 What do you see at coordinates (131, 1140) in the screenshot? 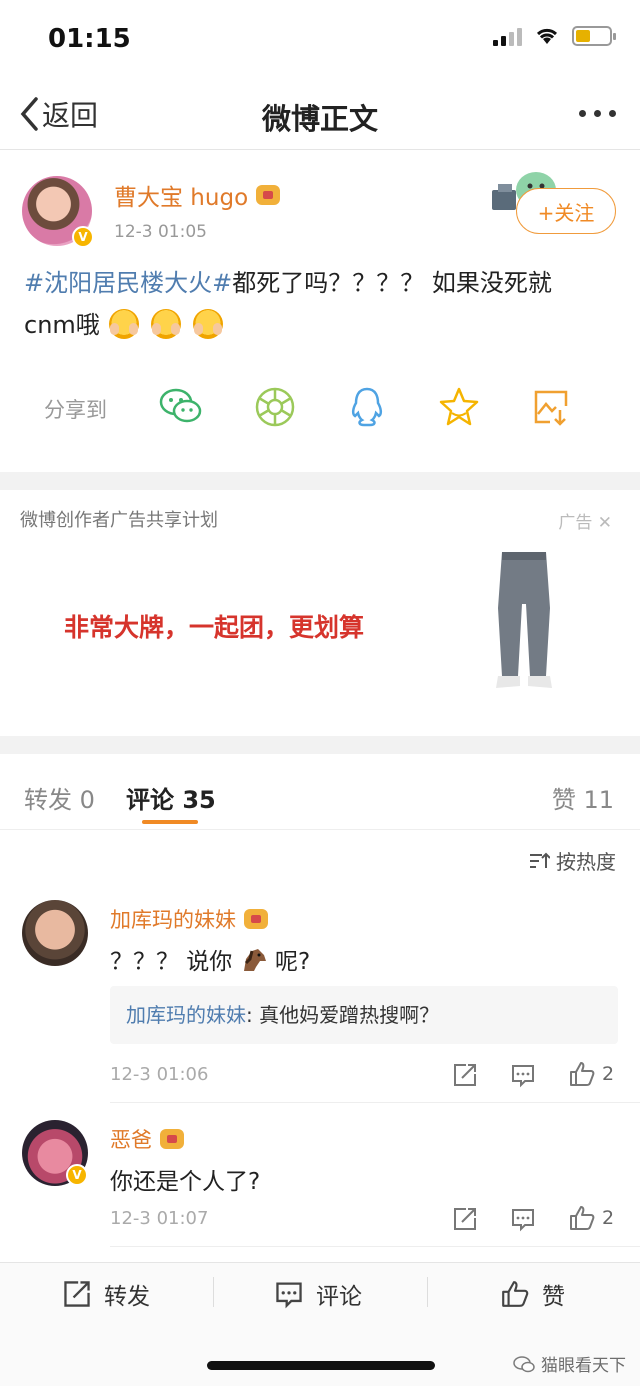
I see `commenter-name-label: 恶爸` at bounding box center [131, 1140].